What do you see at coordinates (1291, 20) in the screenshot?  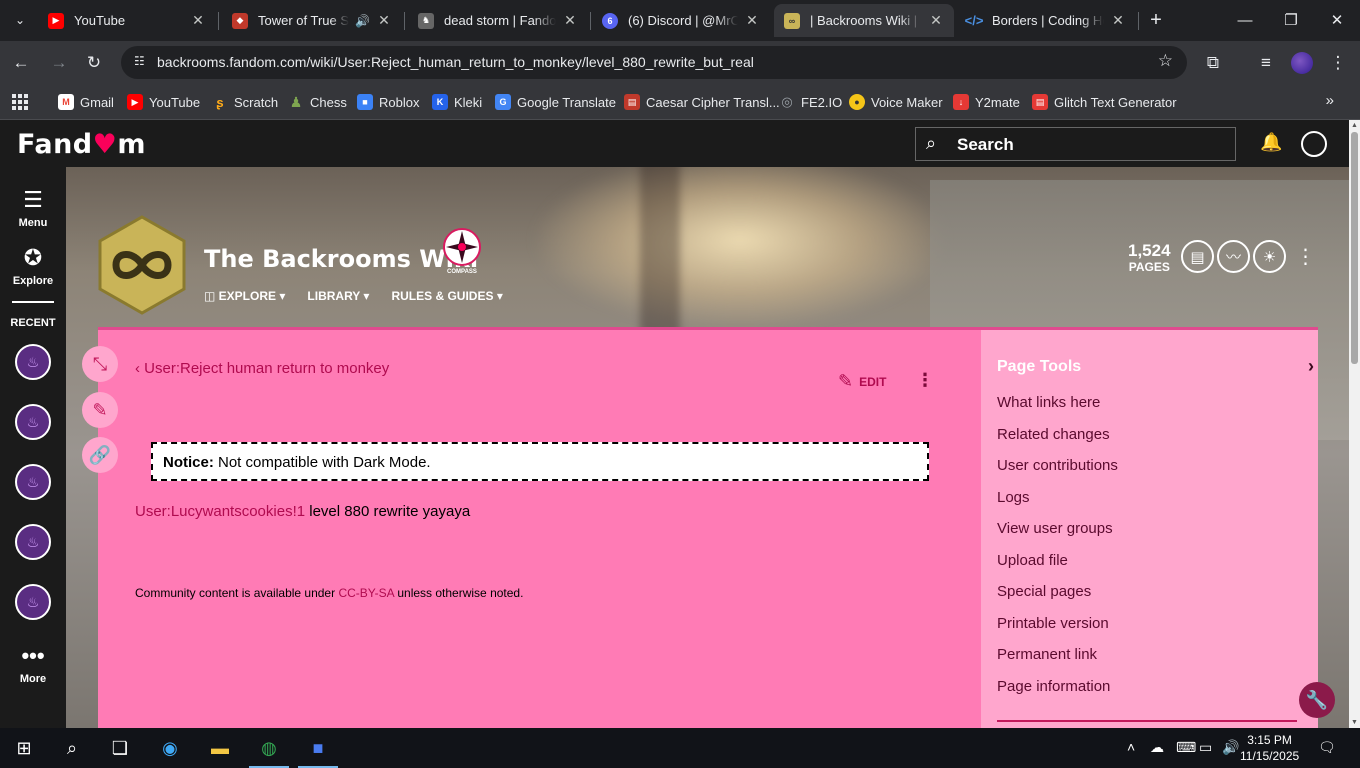 I see `restore-button: ❐` at bounding box center [1291, 20].